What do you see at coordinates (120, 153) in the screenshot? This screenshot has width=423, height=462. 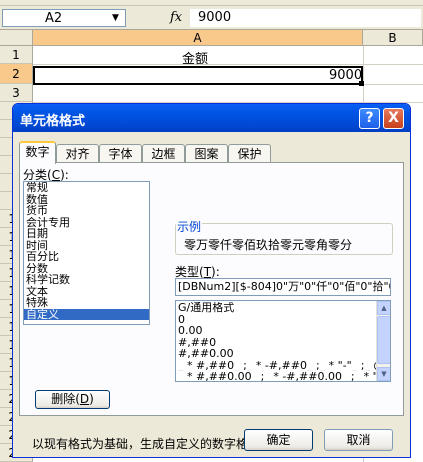 I see `tab-font: 字体` at bounding box center [120, 153].